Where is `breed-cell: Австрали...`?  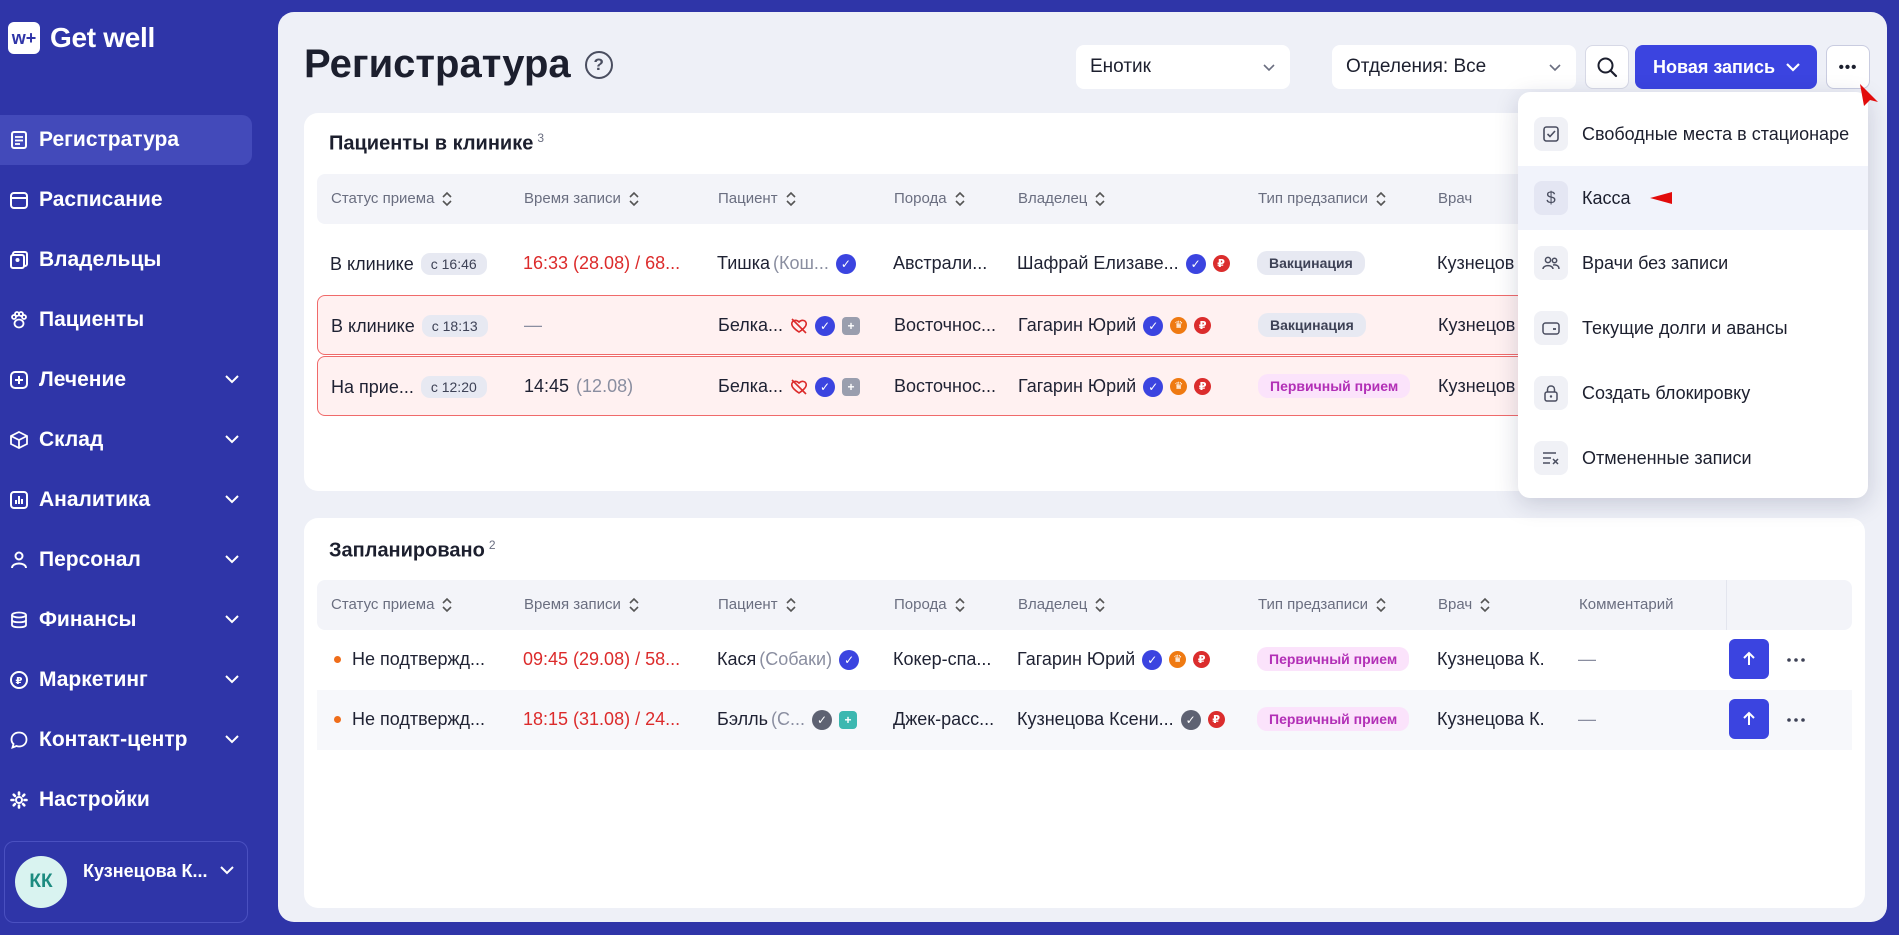 breed-cell: Австрали... is located at coordinates (940, 263).